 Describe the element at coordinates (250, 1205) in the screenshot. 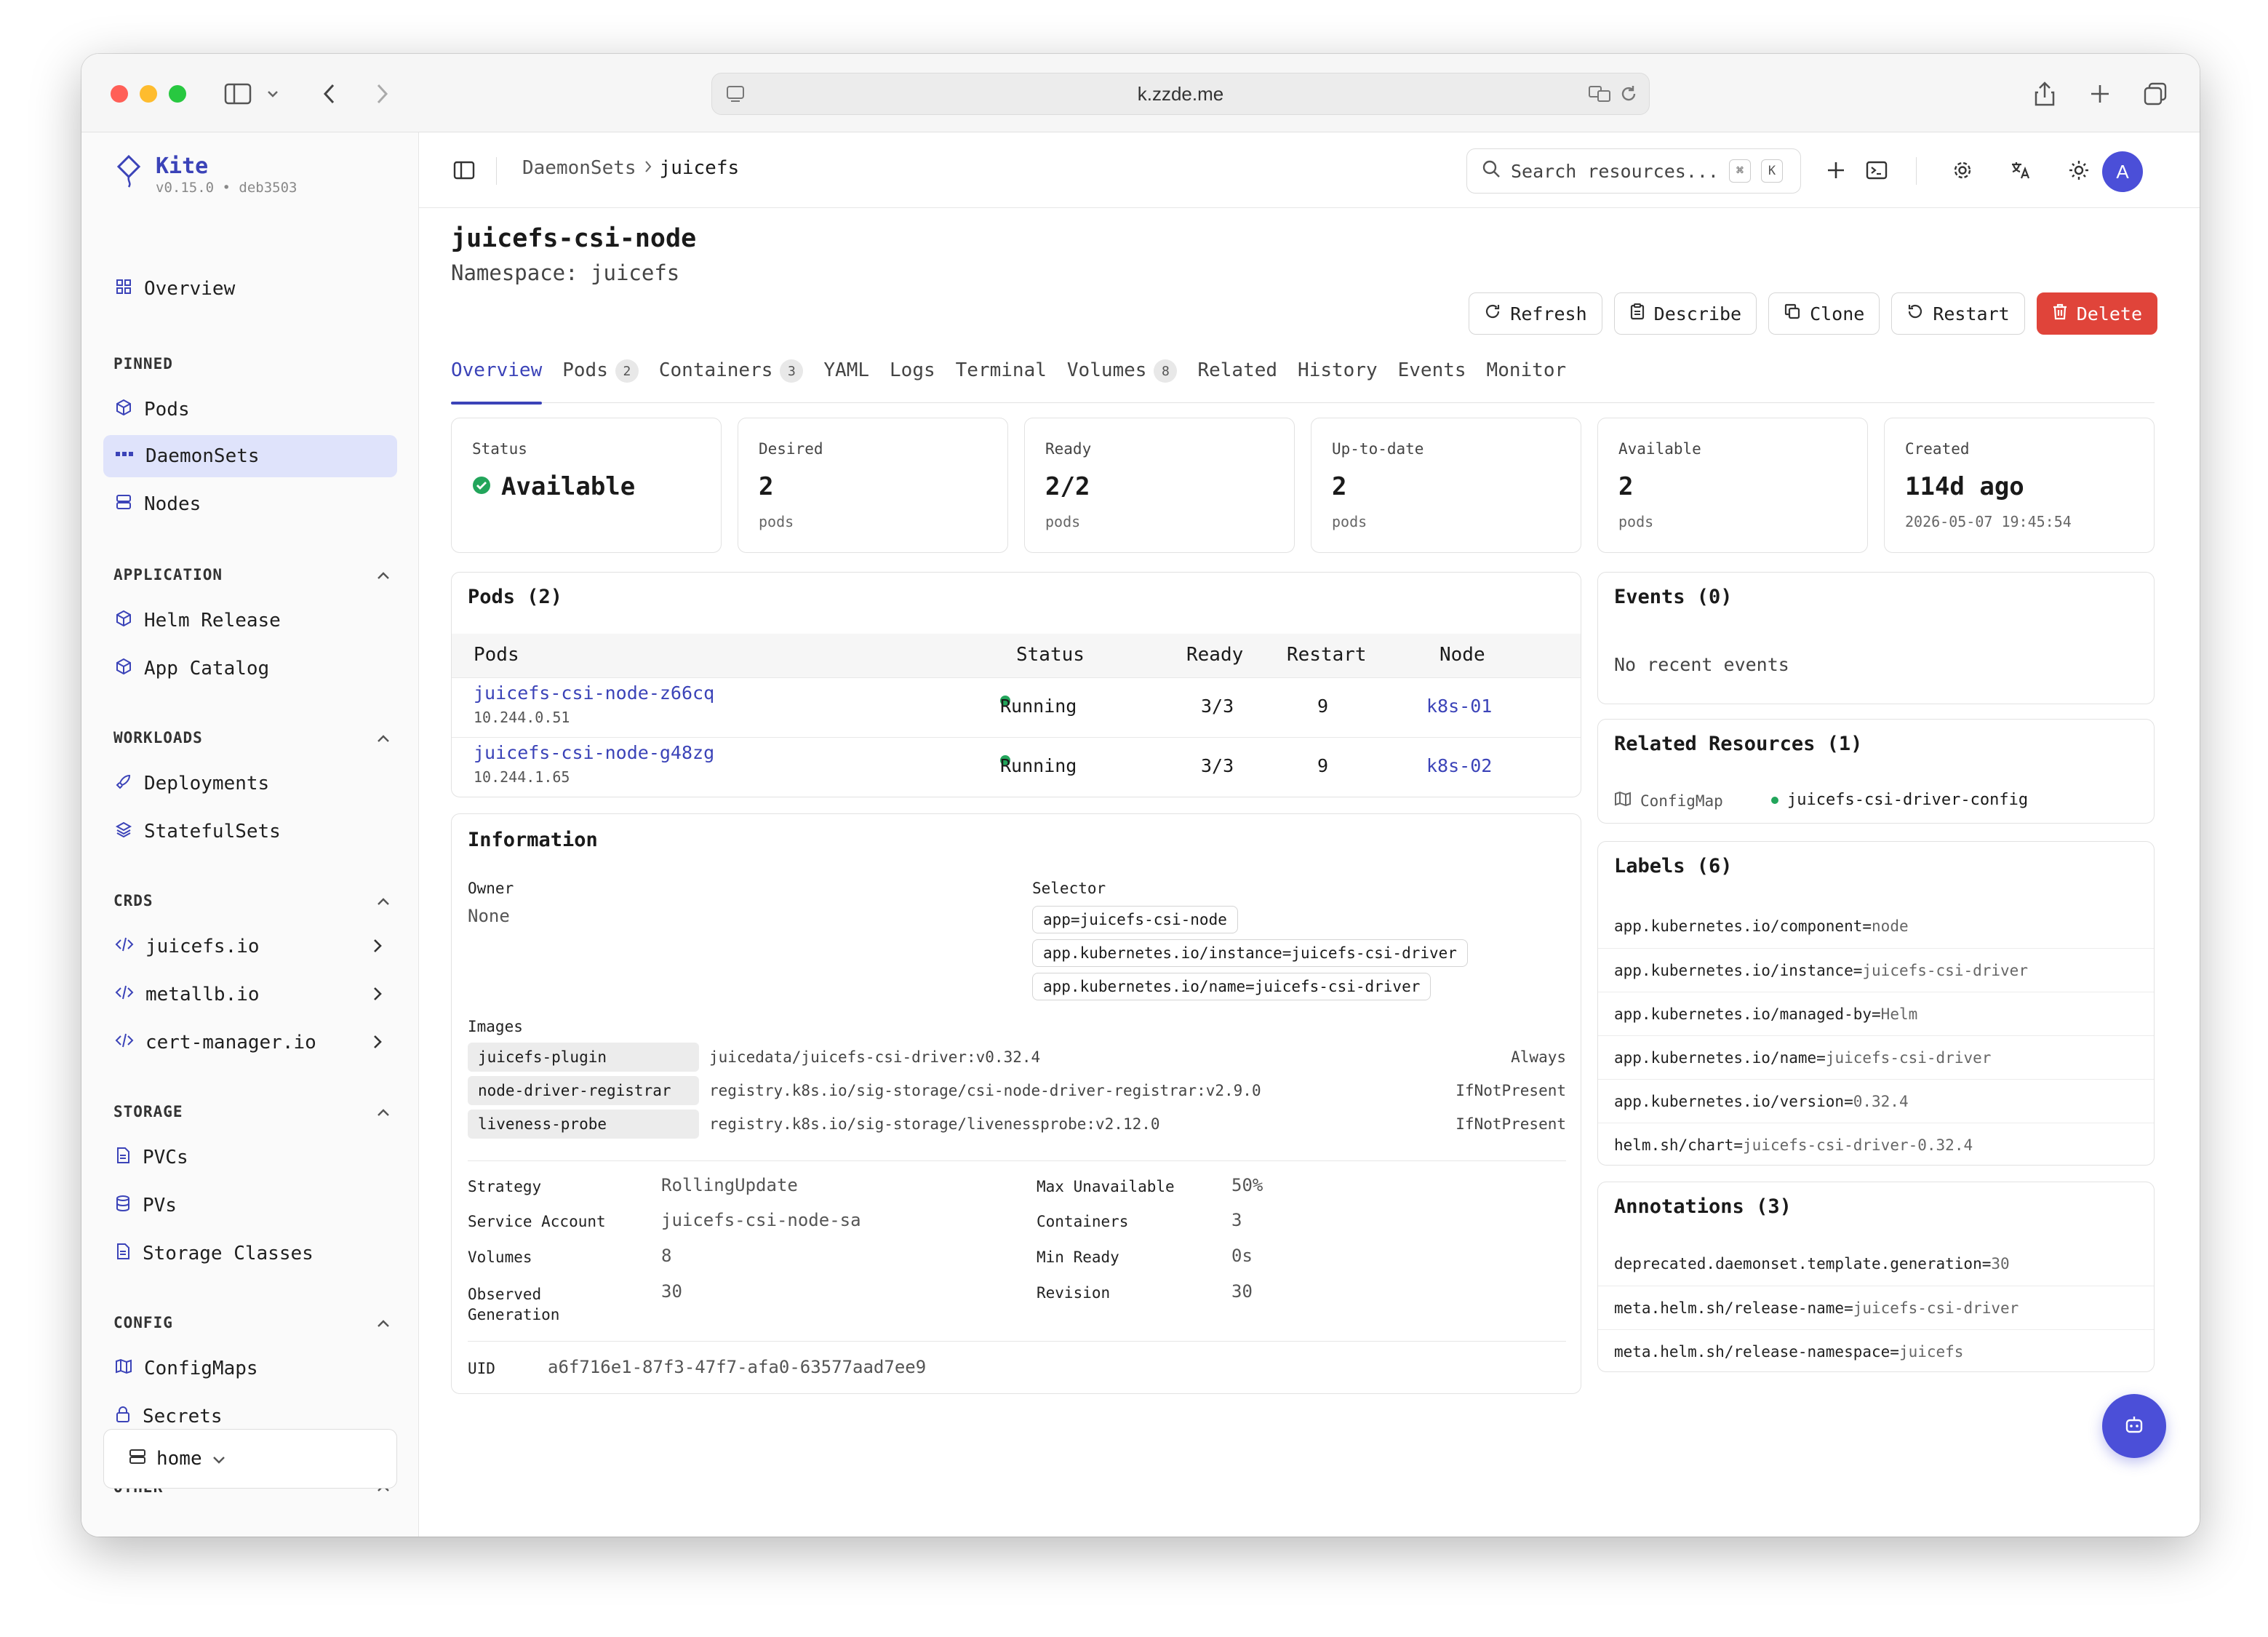

I see `sidebar-item-pvs: PVs` at that location.